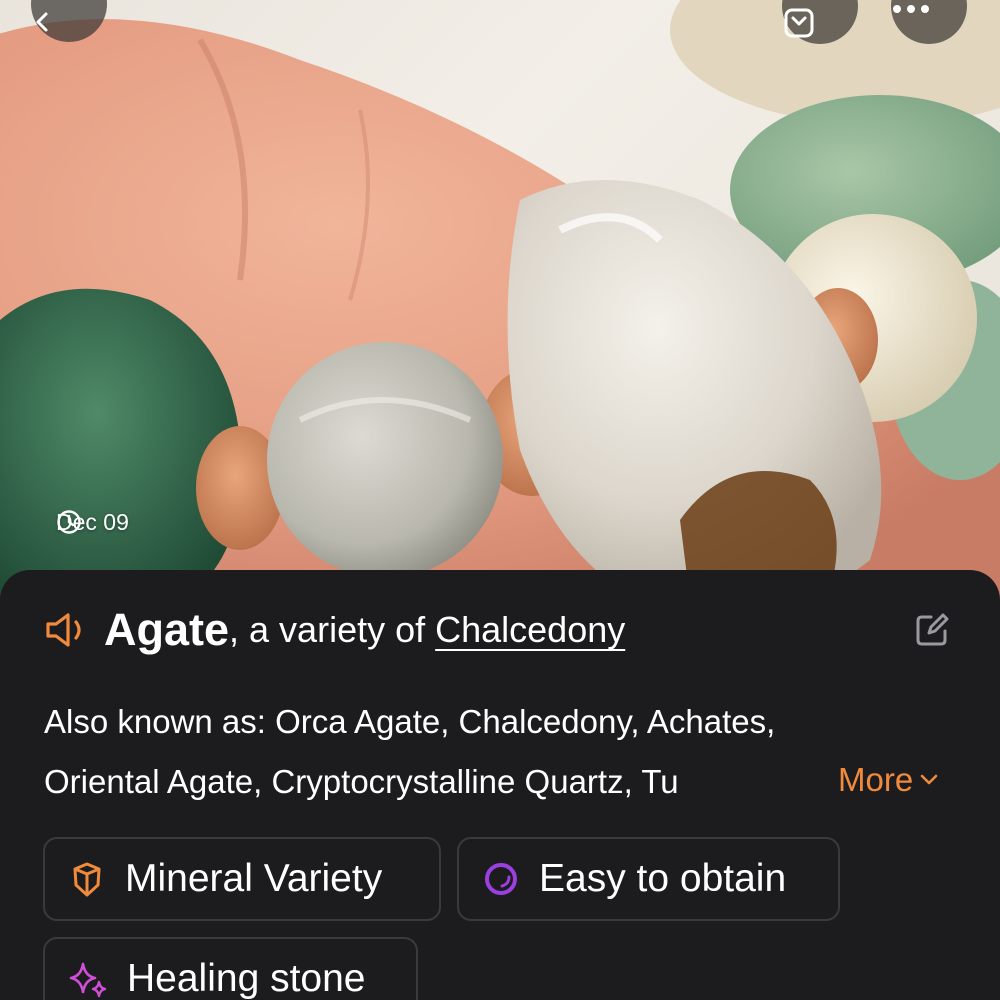  I want to click on parent-mineral-link: Chalcedony, so click(530, 630).